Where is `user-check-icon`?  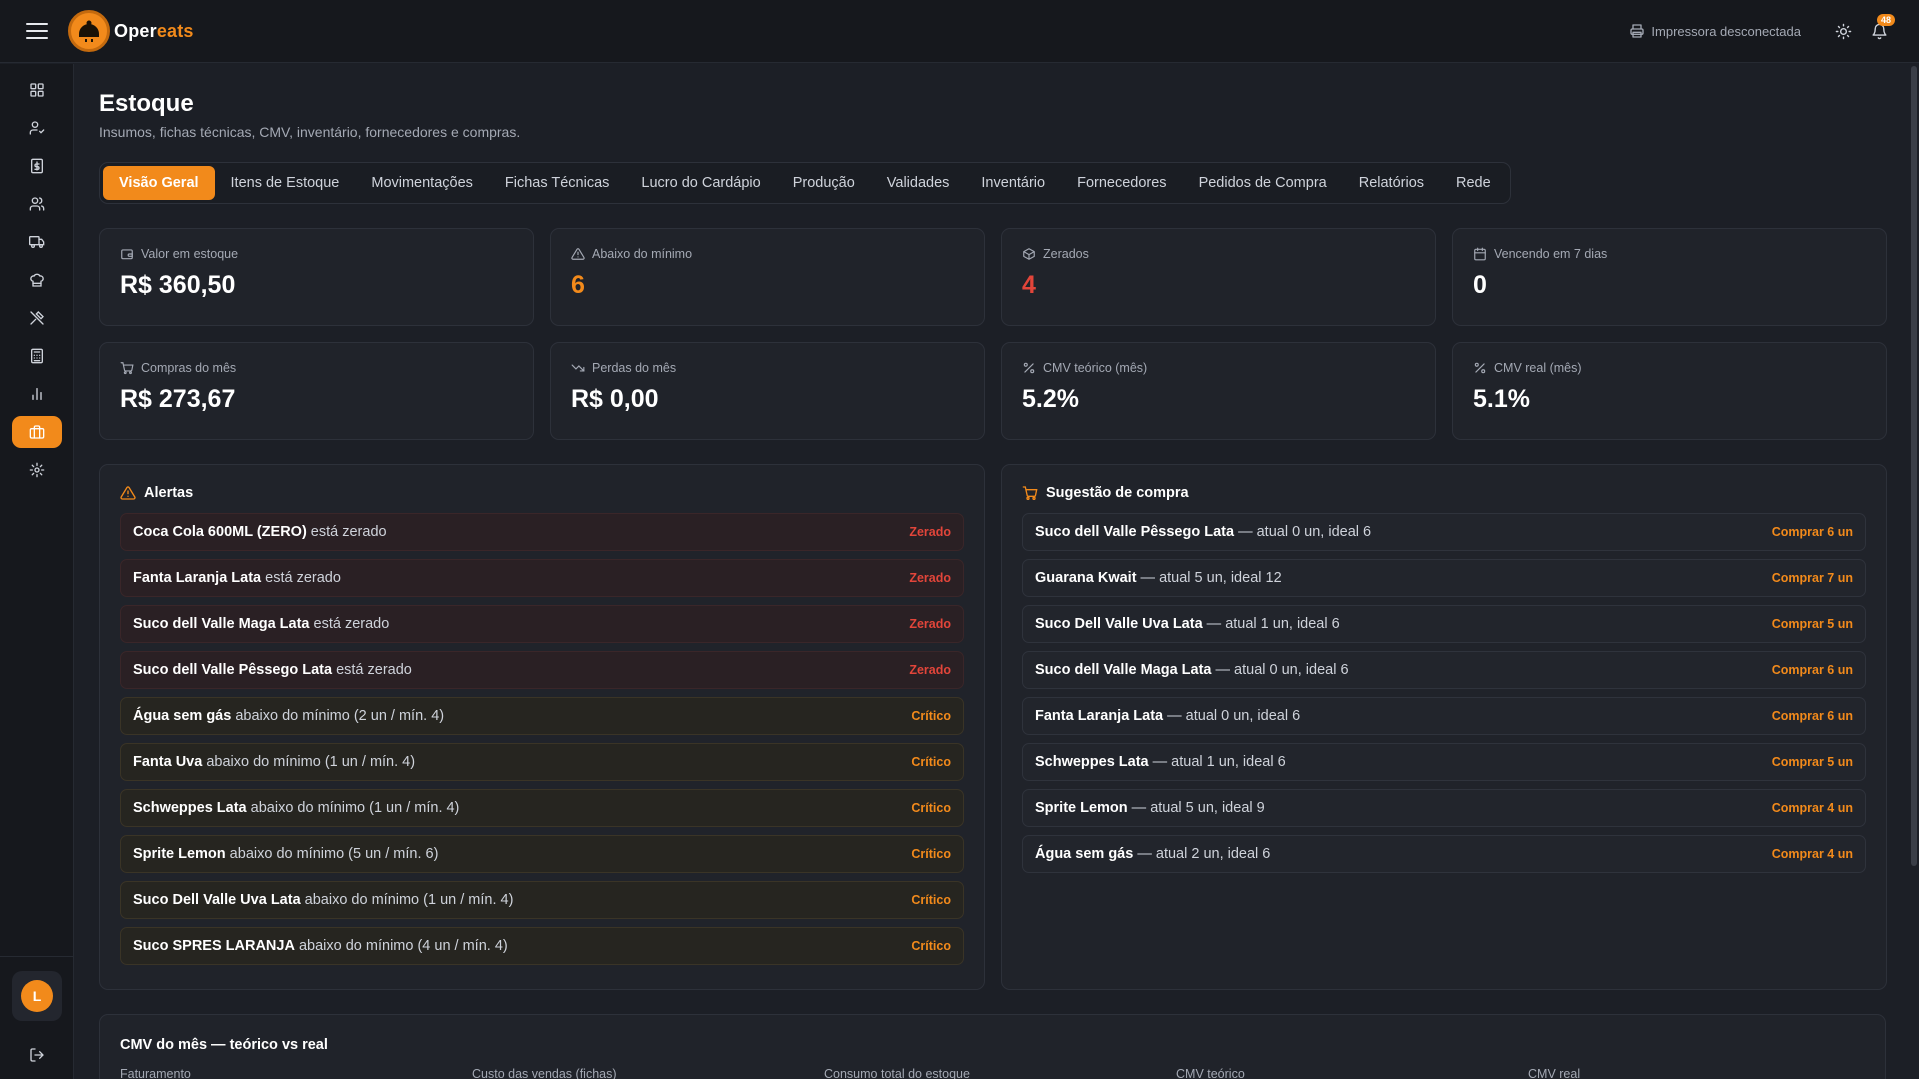 user-check-icon is located at coordinates (36, 128).